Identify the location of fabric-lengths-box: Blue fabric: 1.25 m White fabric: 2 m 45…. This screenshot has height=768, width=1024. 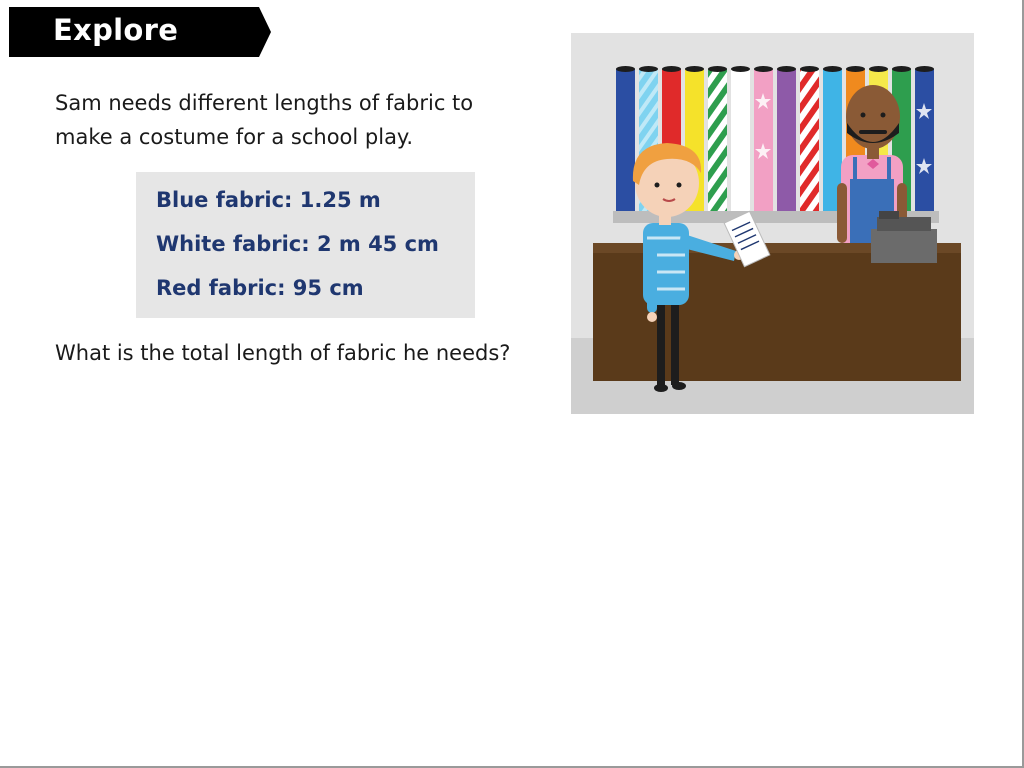
(305, 245).